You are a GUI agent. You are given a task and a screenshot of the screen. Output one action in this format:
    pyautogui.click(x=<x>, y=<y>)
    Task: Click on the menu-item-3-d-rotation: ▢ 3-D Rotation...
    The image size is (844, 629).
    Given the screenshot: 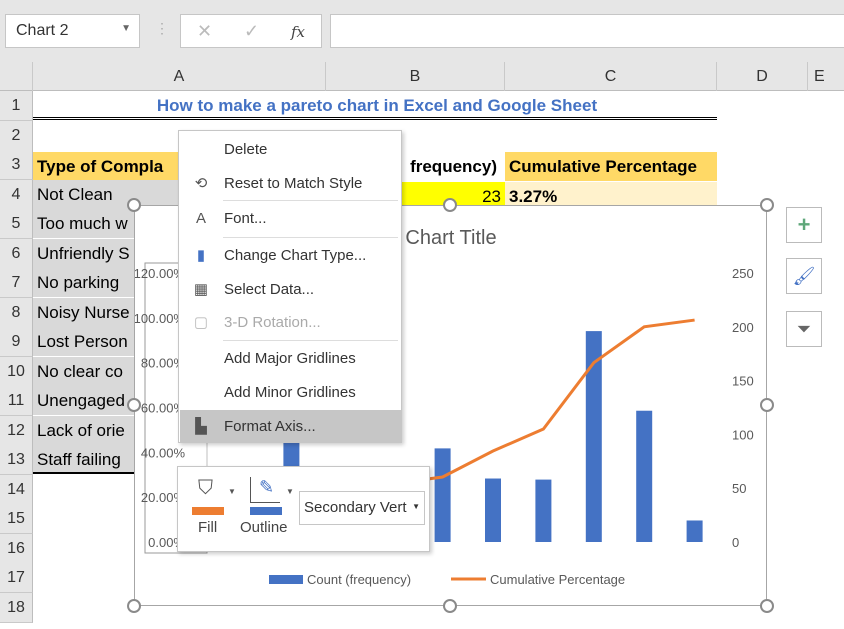 What is the action you would take?
    pyautogui.click(x=290, y=322)
    